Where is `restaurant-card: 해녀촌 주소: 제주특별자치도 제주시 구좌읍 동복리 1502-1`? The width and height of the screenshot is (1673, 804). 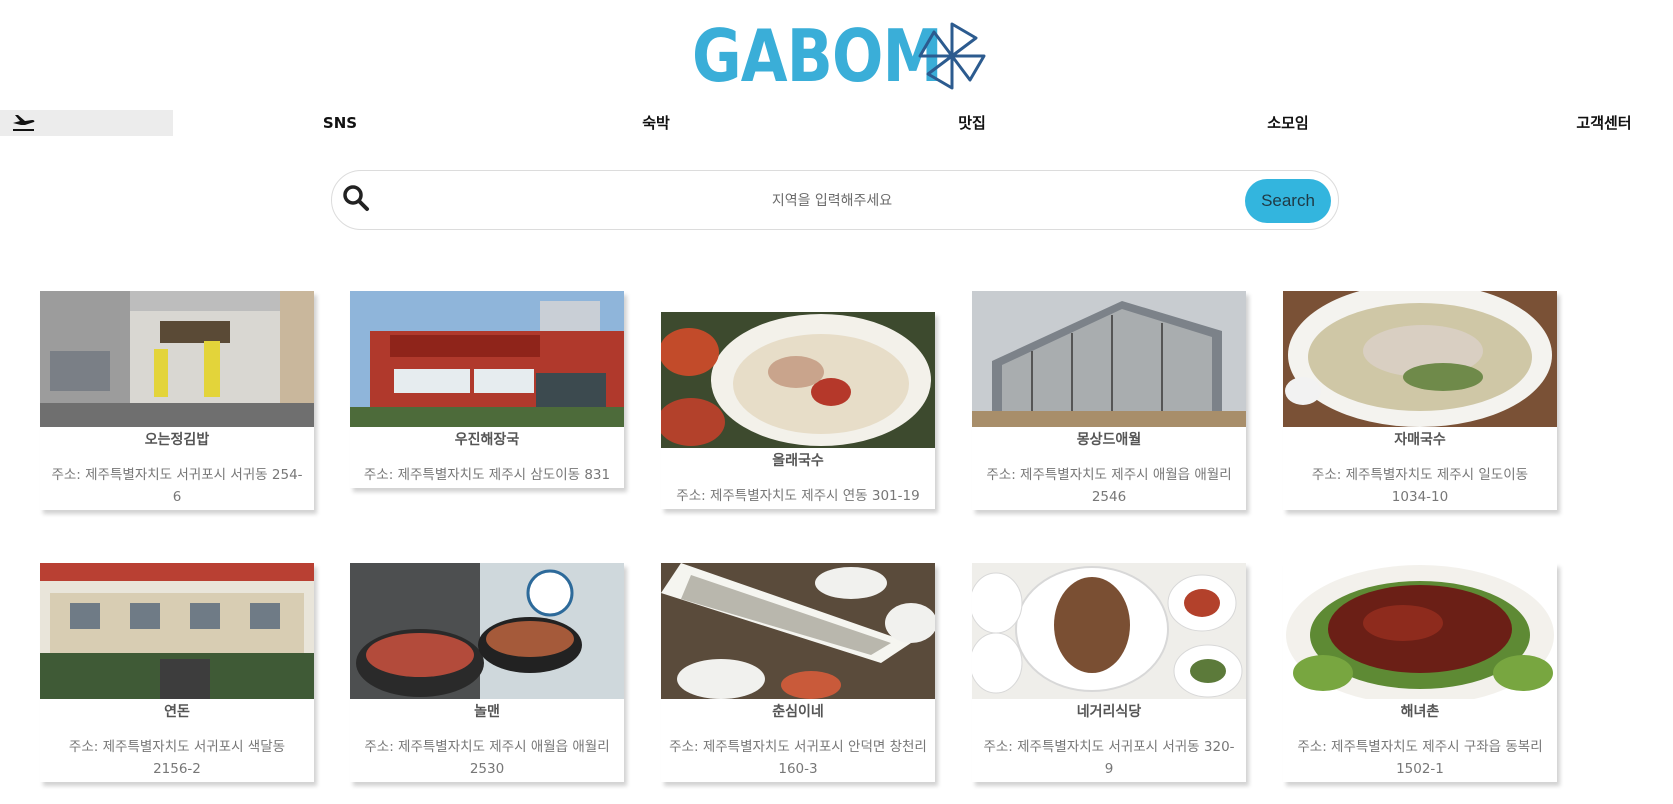
restaurant-card: 해녀촌 주소: 제주특별자치도 제주시 구좌읍 동복리 1502-1 is located at coordinates (1420, 672).